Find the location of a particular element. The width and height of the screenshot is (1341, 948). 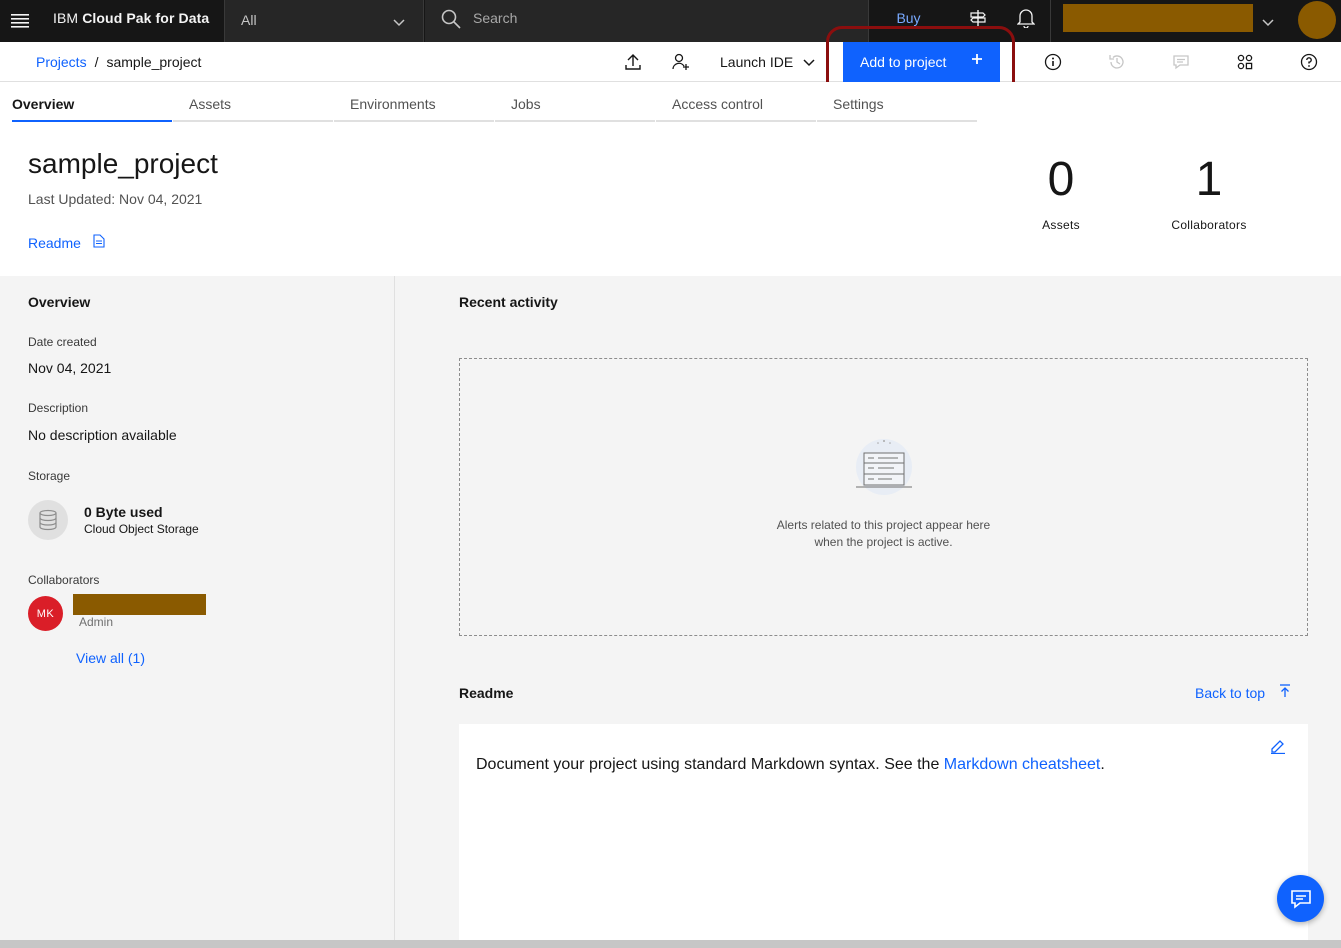

assets-stat: 0 Assets is located at coordinates (1061, 192).